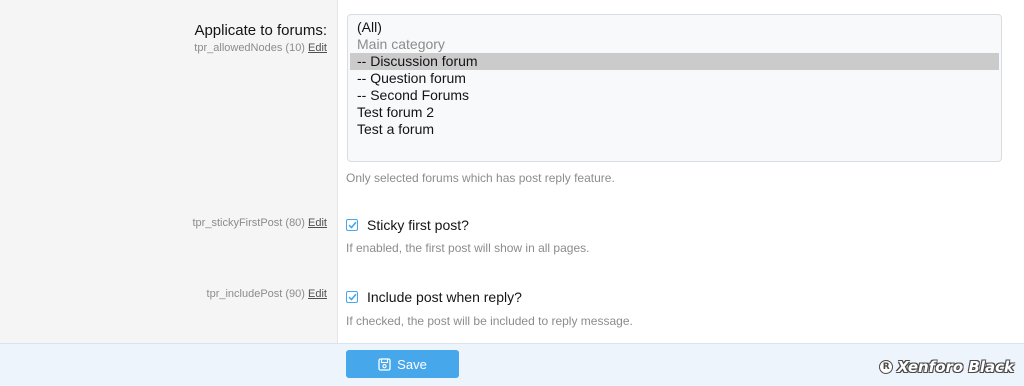 The image size is (1024, 386). I want to click on forum-option-selected: -- Discussion forum, so click(674, 61).